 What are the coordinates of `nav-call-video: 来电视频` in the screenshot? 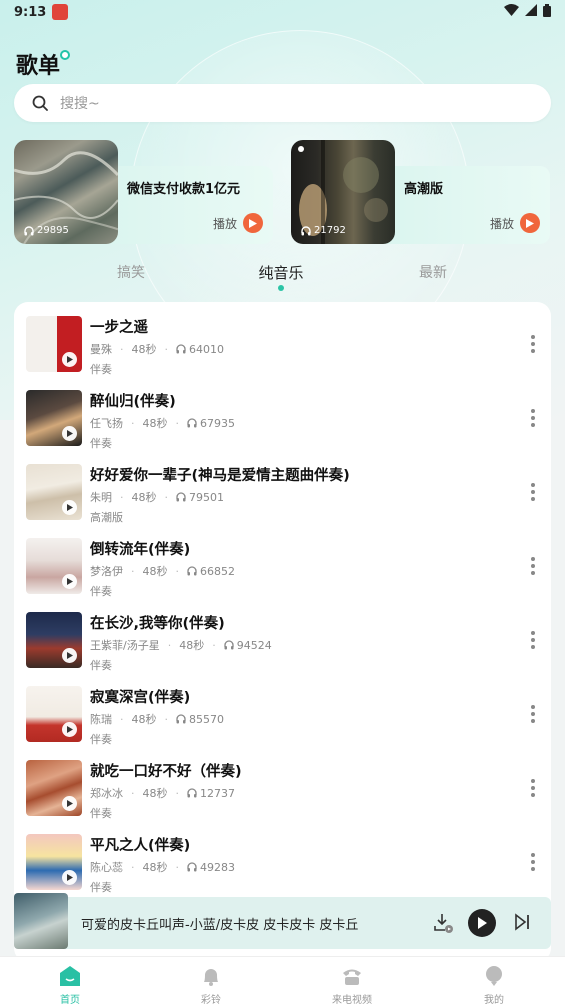 It's located at (352, 984).